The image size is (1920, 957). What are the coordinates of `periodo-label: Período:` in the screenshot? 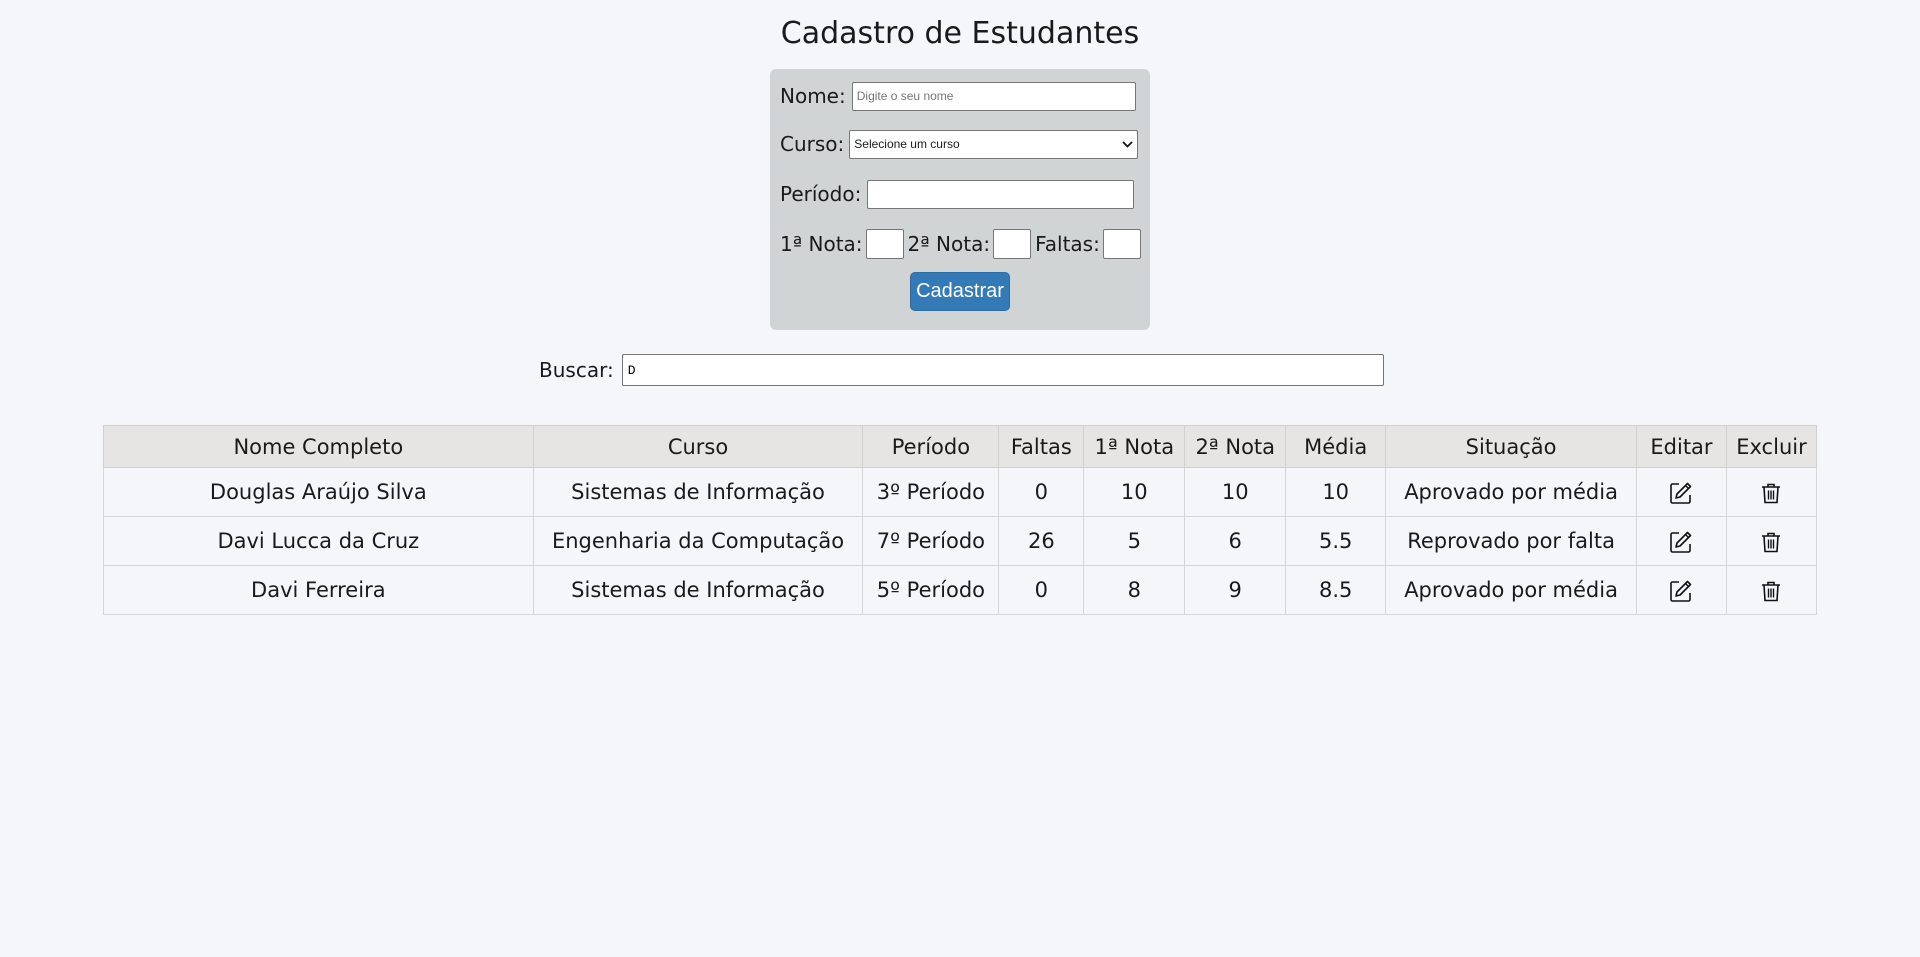 It's located at (821, 194).